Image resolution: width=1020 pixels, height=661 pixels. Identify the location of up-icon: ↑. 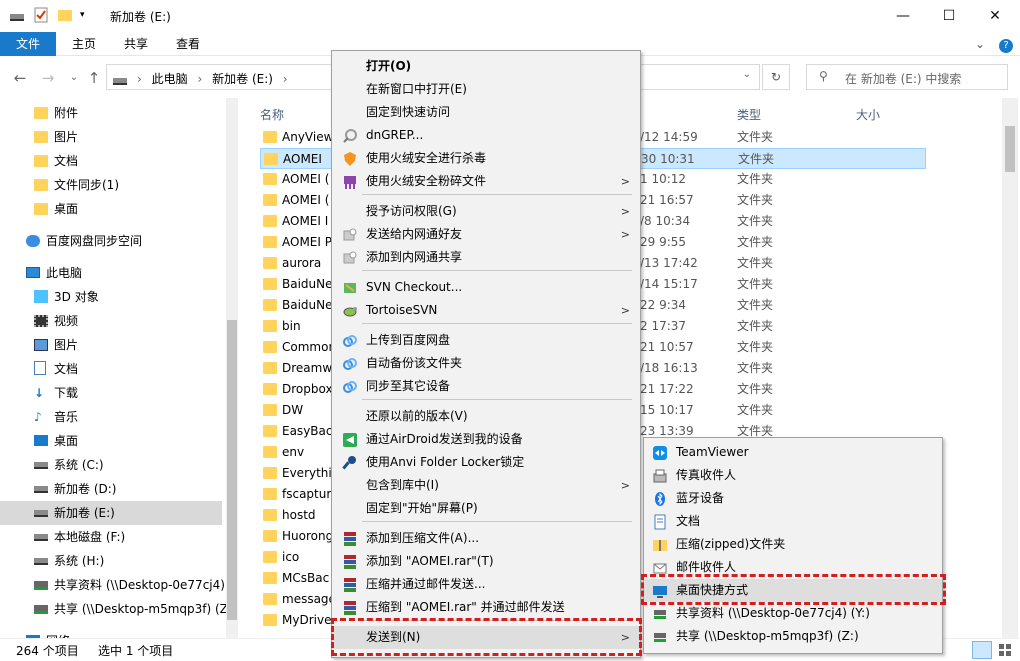
(94, 78).